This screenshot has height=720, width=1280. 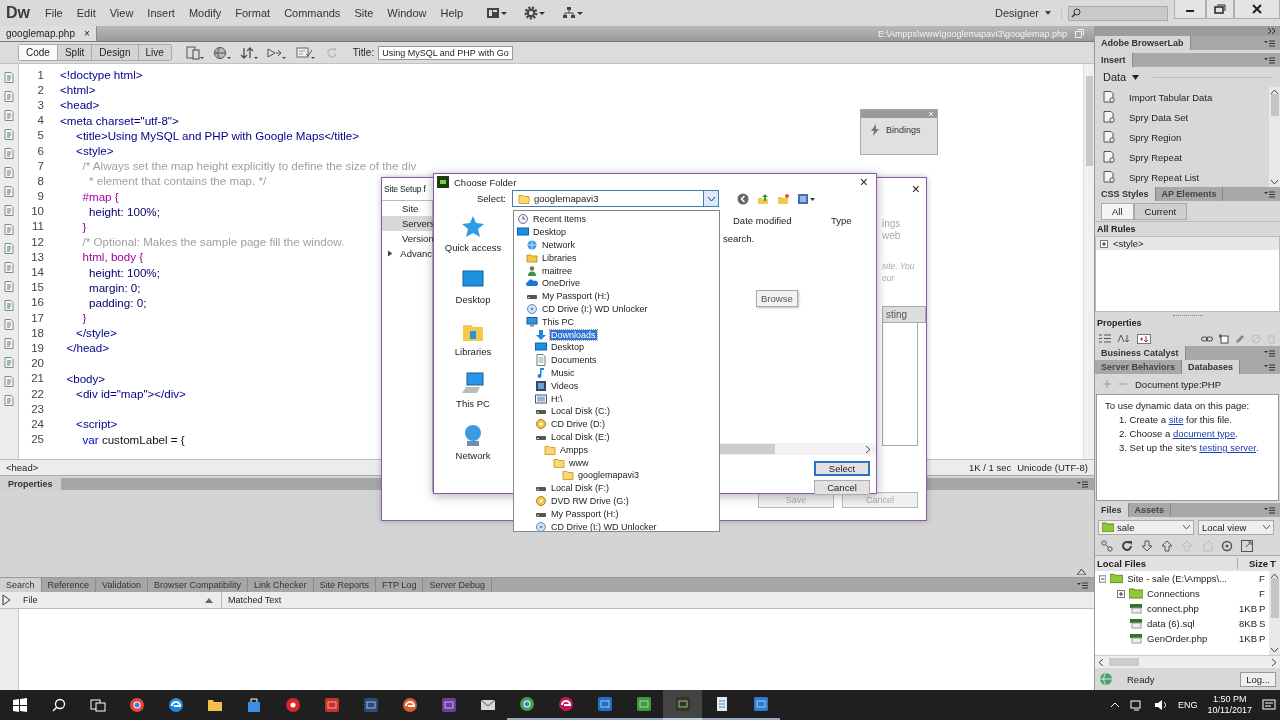 What do you see at coordinates (806, 198) in the screenshot?
I see `view-menu-icon` at bounding box center [806, 198].